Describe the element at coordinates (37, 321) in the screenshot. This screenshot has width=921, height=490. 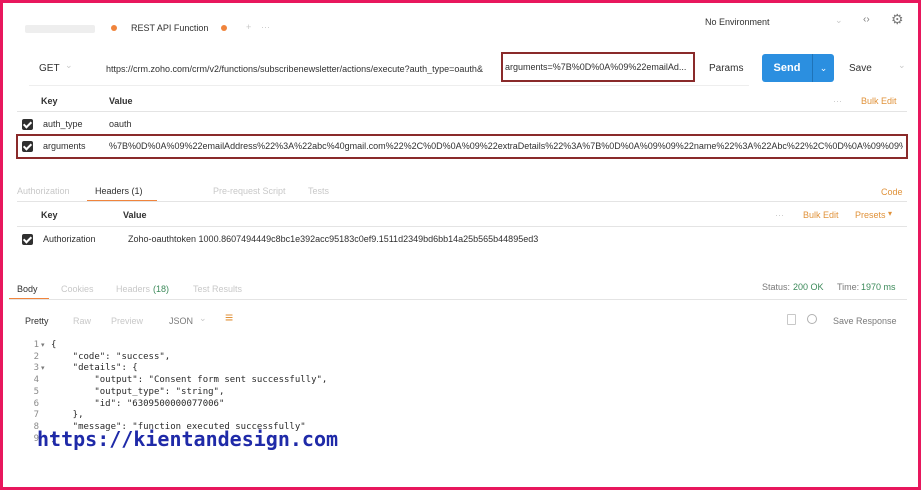
I see `body-pretty-button: Pretty` at that location.